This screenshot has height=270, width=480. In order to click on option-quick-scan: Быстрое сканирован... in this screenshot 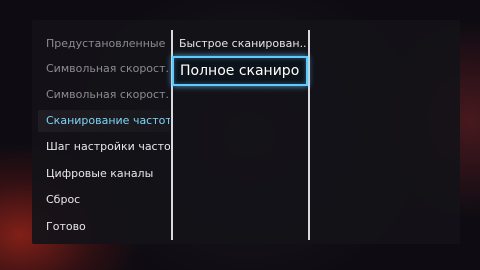, I will do `click(241, 44)`.